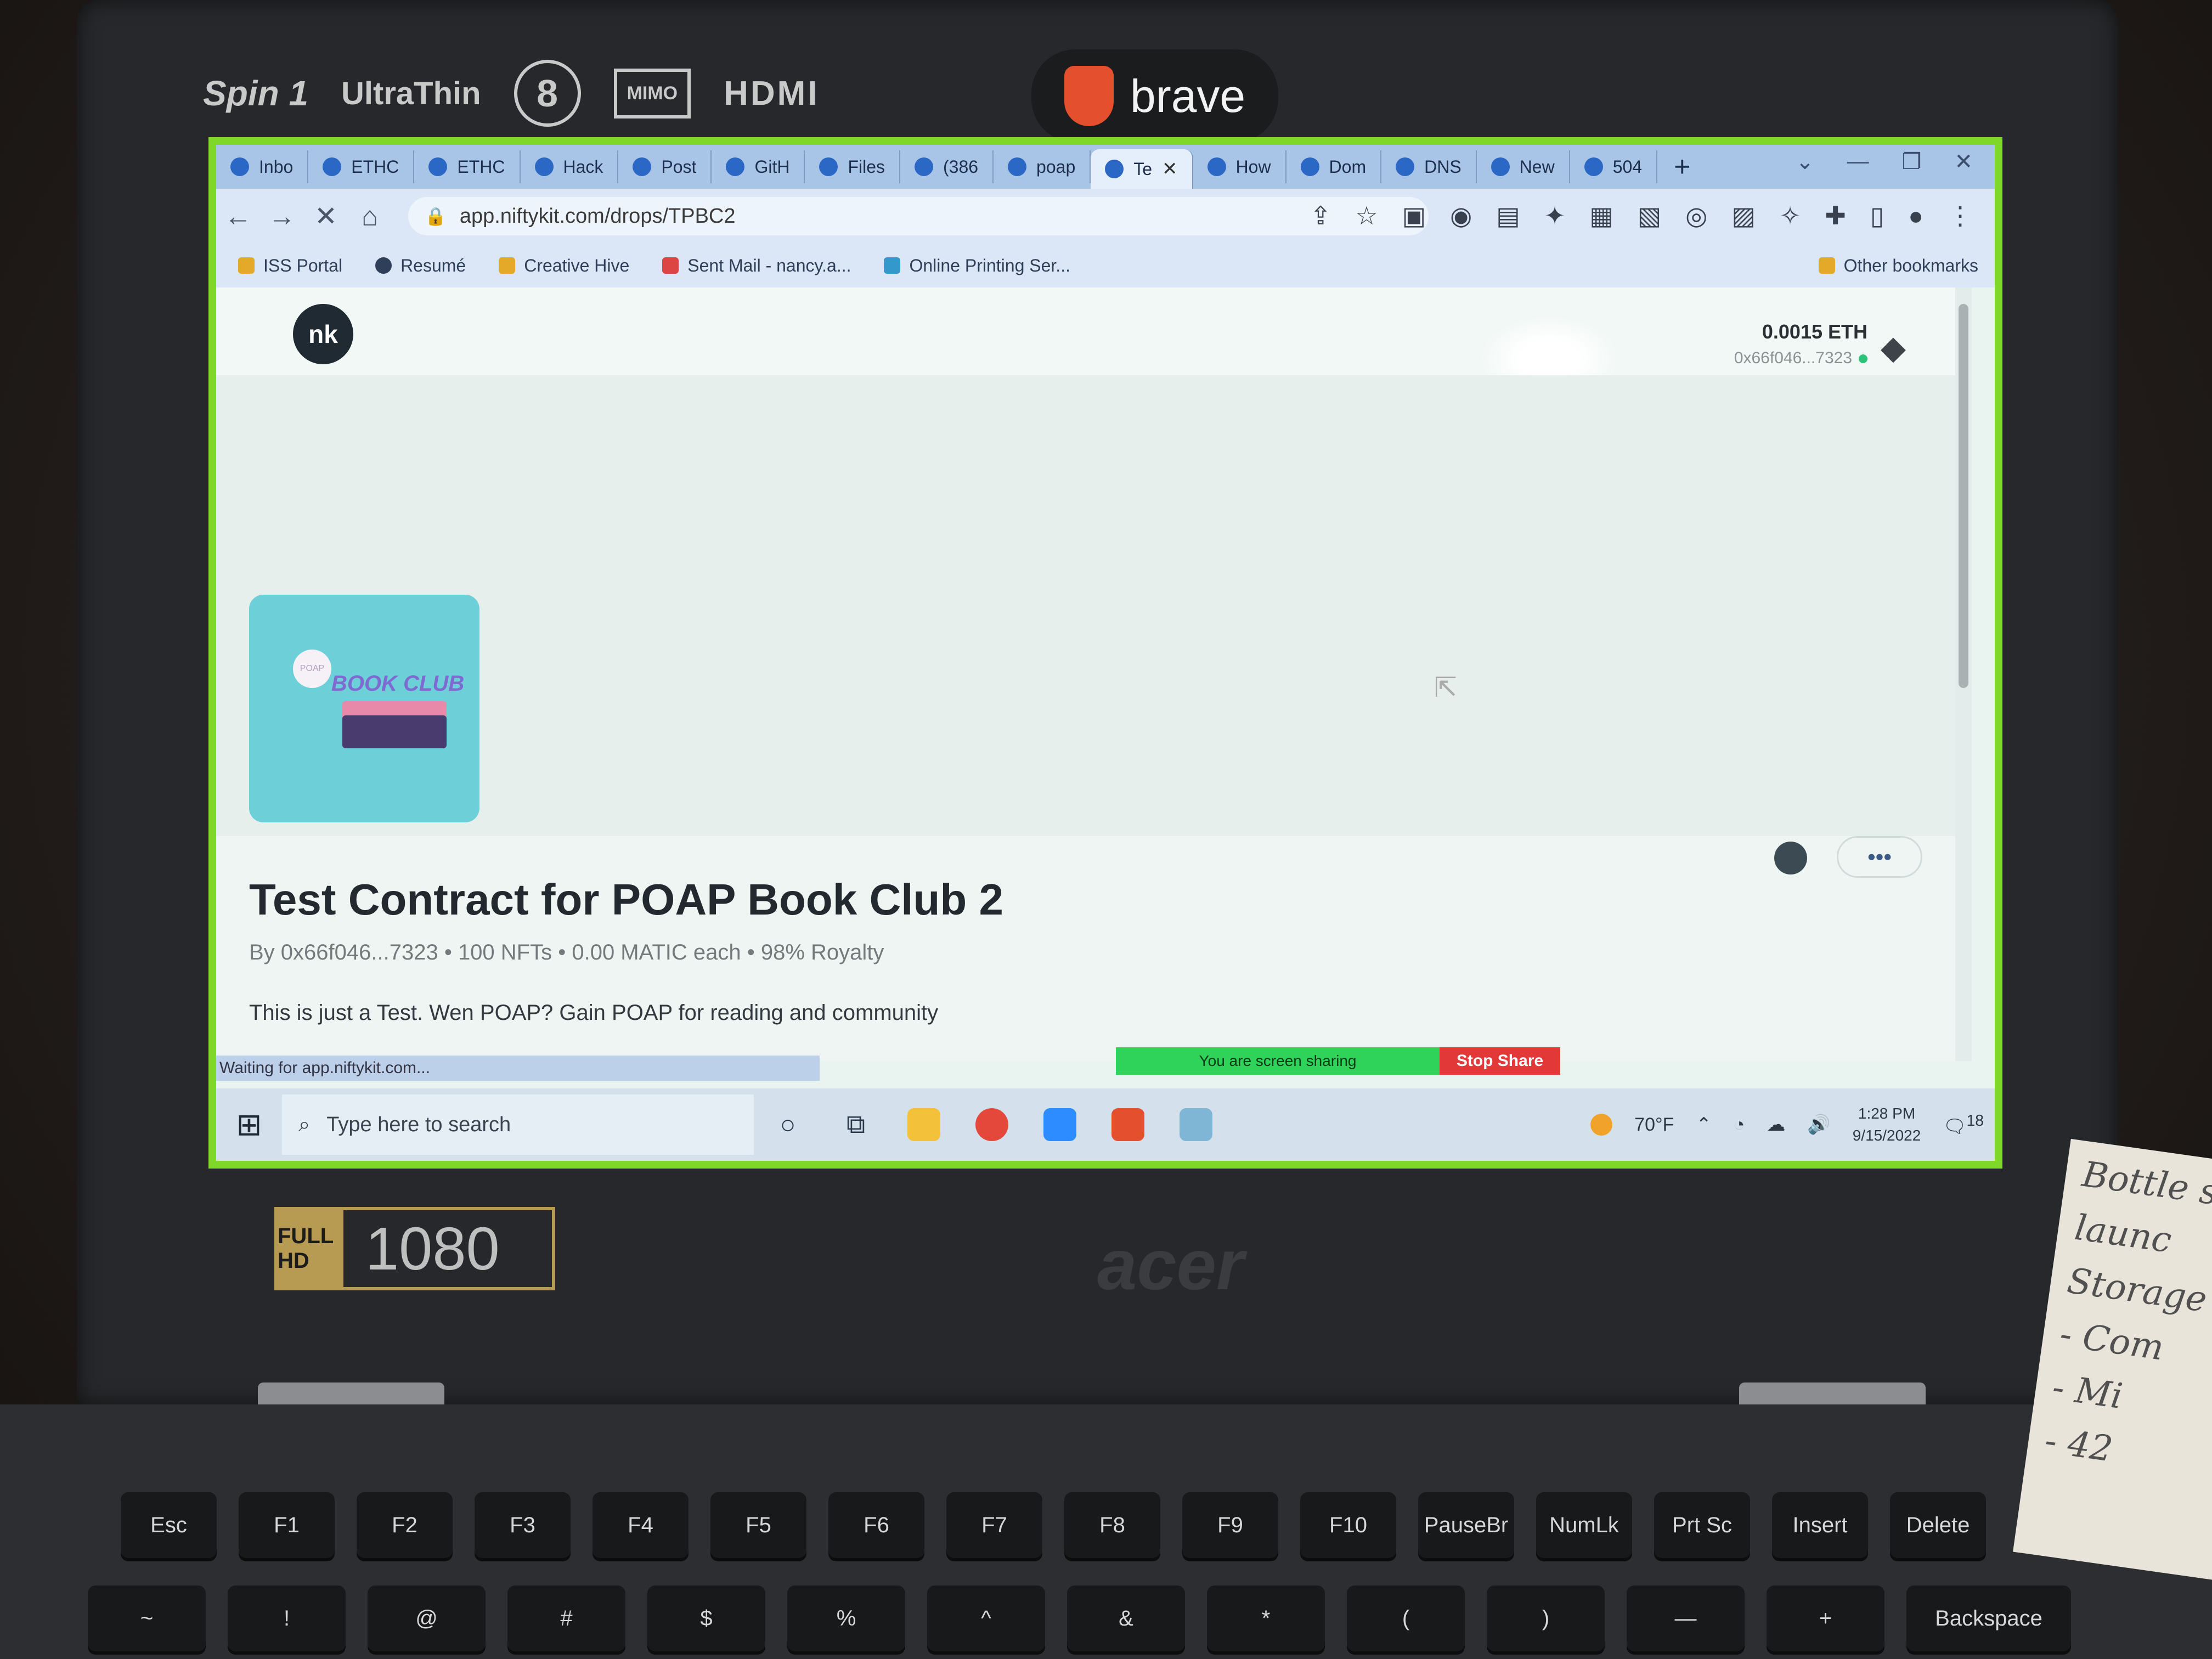 The width and height of the screenshot is (2212, 1659). Describe the element at coordinates (370, 216) in the screenshot. I see `home-button: ⌂` at that location.